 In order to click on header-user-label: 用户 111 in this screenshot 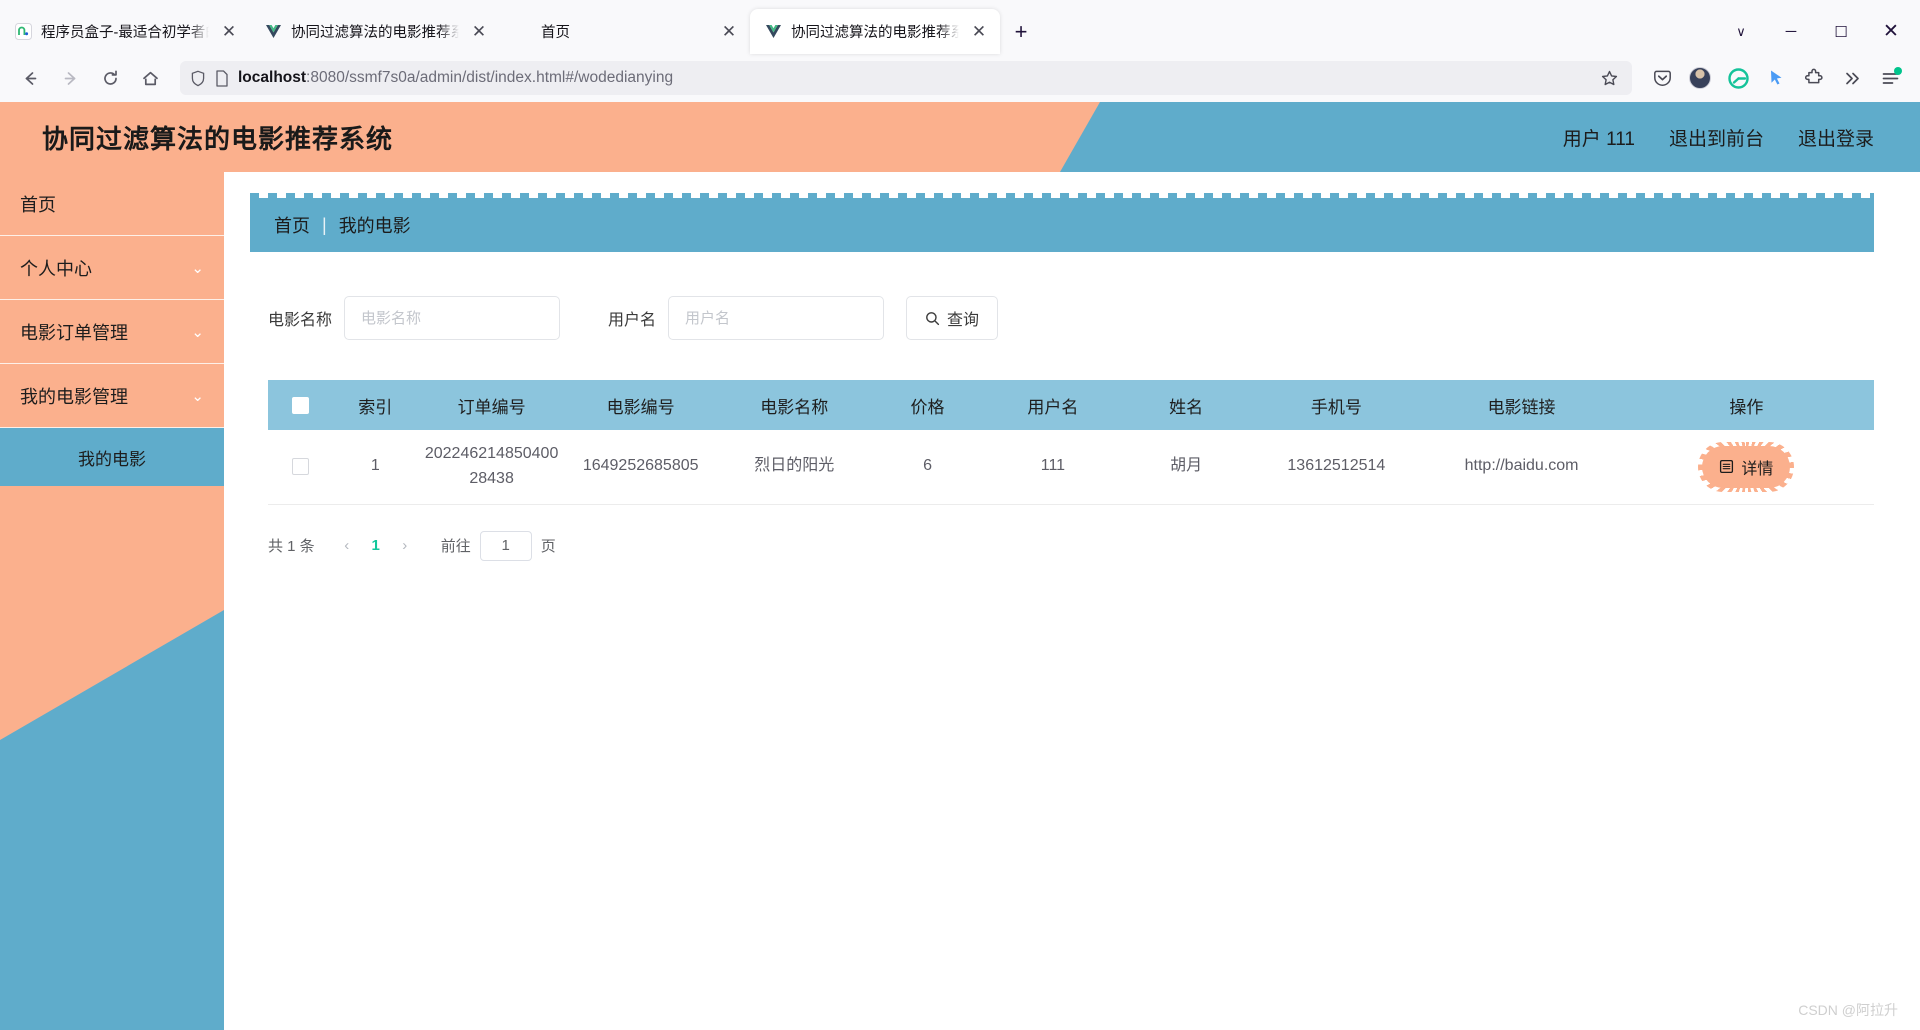, I will do `click(1599, 137)`.